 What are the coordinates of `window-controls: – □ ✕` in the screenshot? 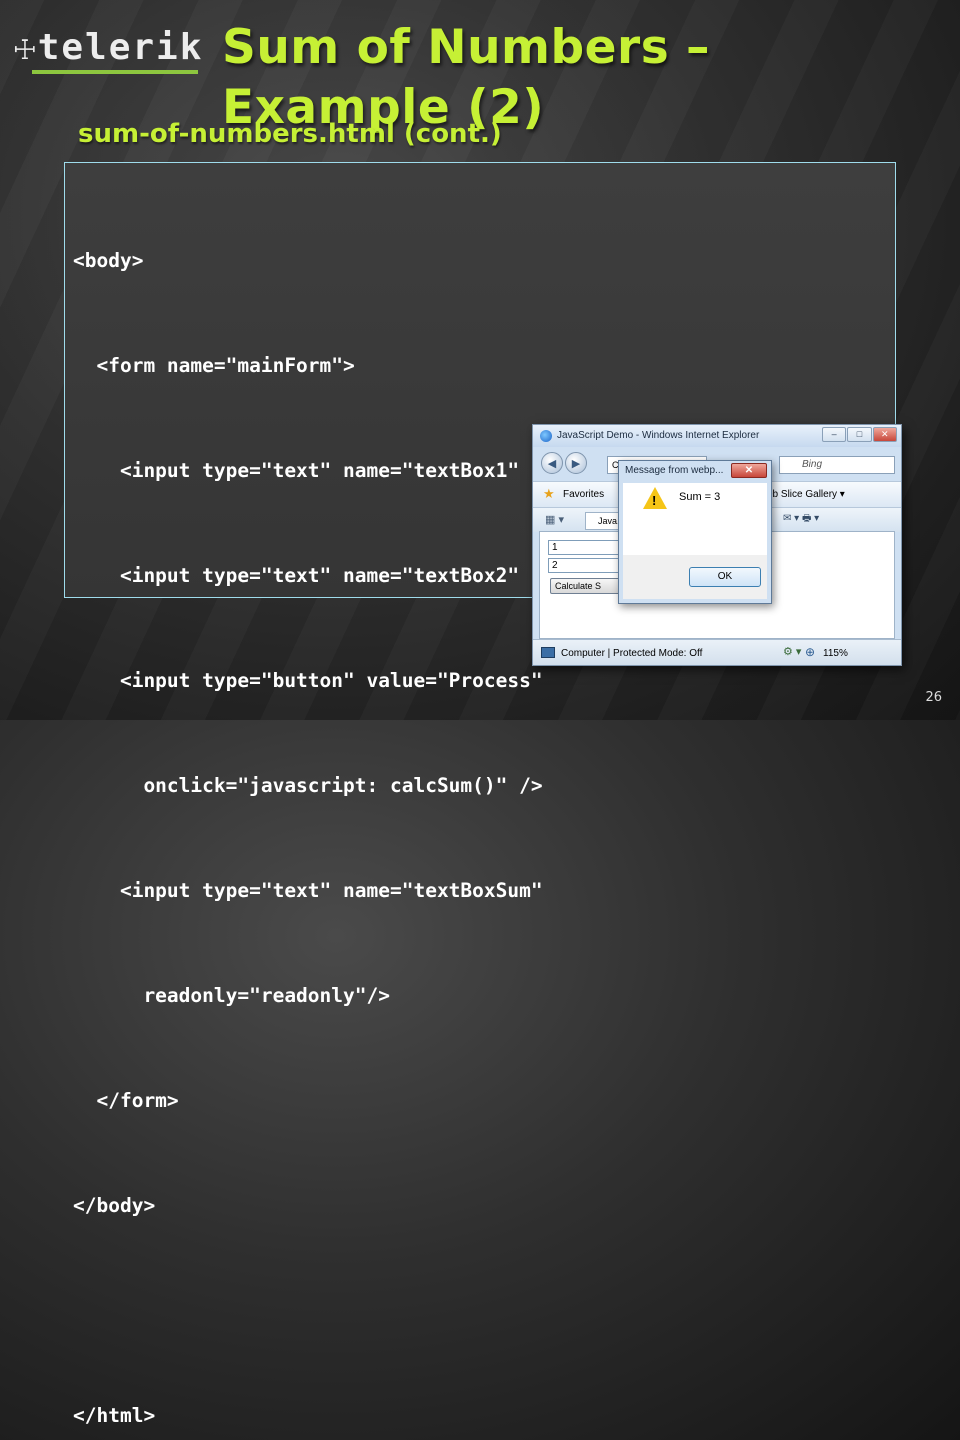 It's located at (859, 435).